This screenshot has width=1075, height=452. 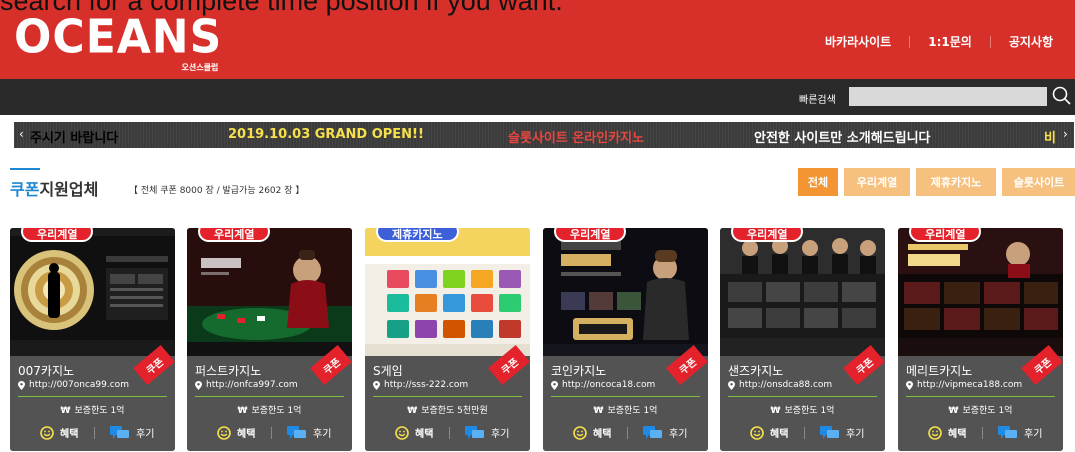 I want to click on nav-inquiry: 1:1문의, so click(x=950, y=41).